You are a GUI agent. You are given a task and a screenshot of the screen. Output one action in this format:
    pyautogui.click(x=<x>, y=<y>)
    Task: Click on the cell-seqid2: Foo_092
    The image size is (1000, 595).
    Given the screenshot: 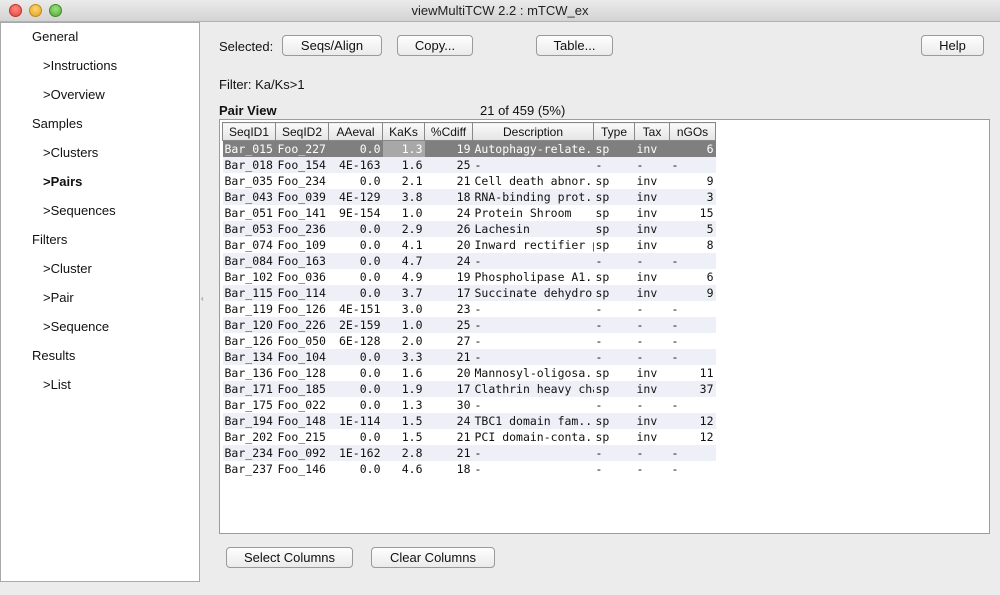 What is the action you would take?
    pyautogui.click(x=302, y=452)
    